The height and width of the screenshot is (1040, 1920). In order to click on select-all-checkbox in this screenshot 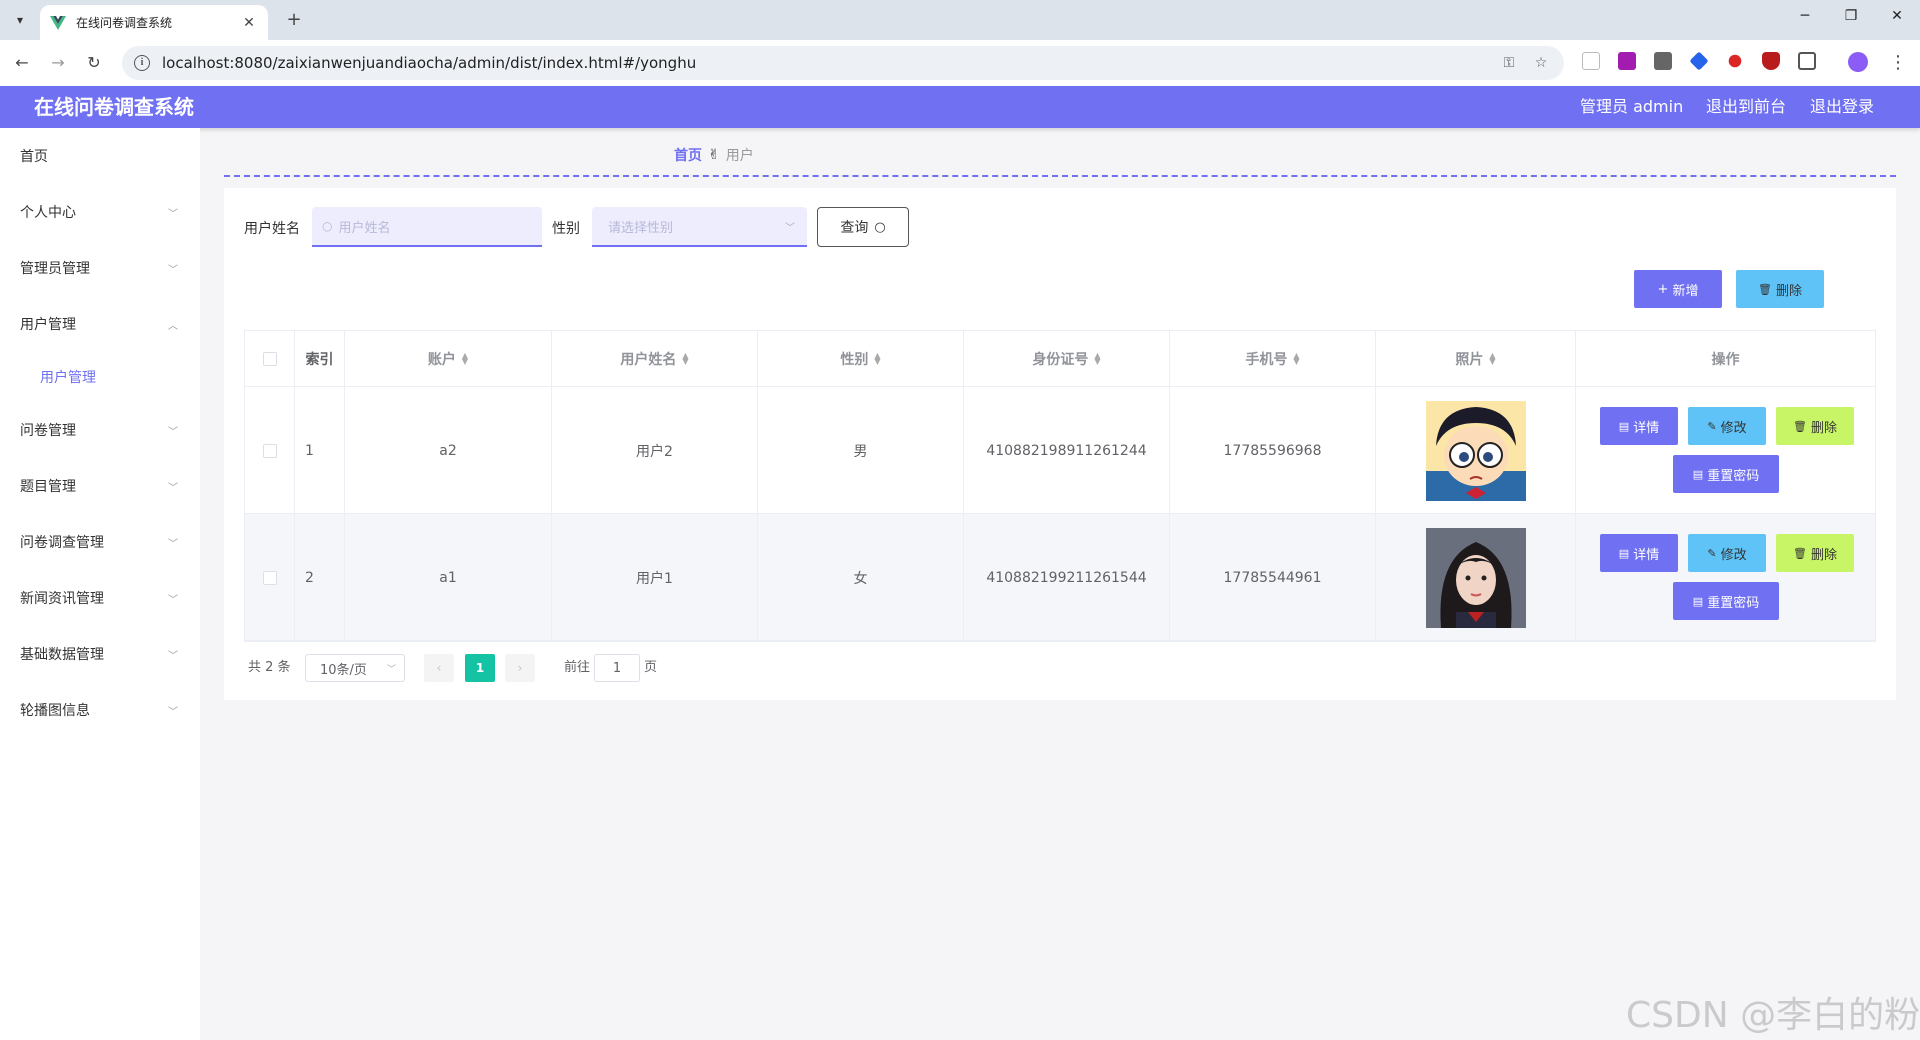, I will do `click(269, 359)`.